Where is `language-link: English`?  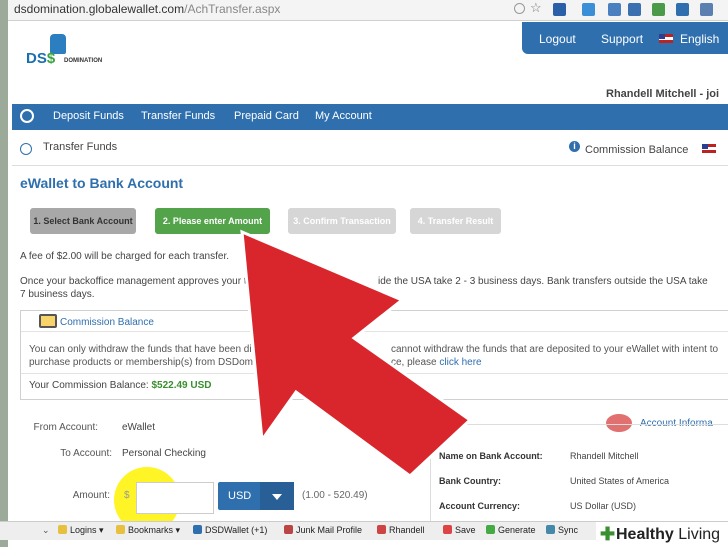 language-link: English is located at coordinates (699, 39).